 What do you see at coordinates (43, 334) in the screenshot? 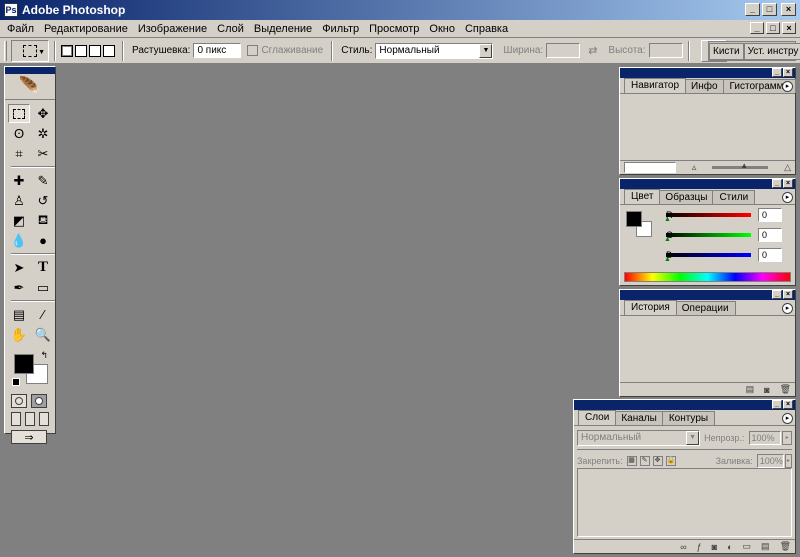
I see `zoom-tool: 🔍` at bounding box center [43, 334].